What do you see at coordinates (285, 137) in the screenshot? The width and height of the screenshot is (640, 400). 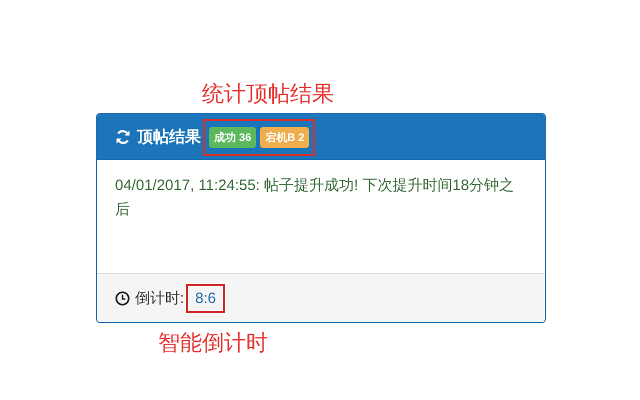 I see `count-badge: 宕机B 2` at bounding box center [285, 137].